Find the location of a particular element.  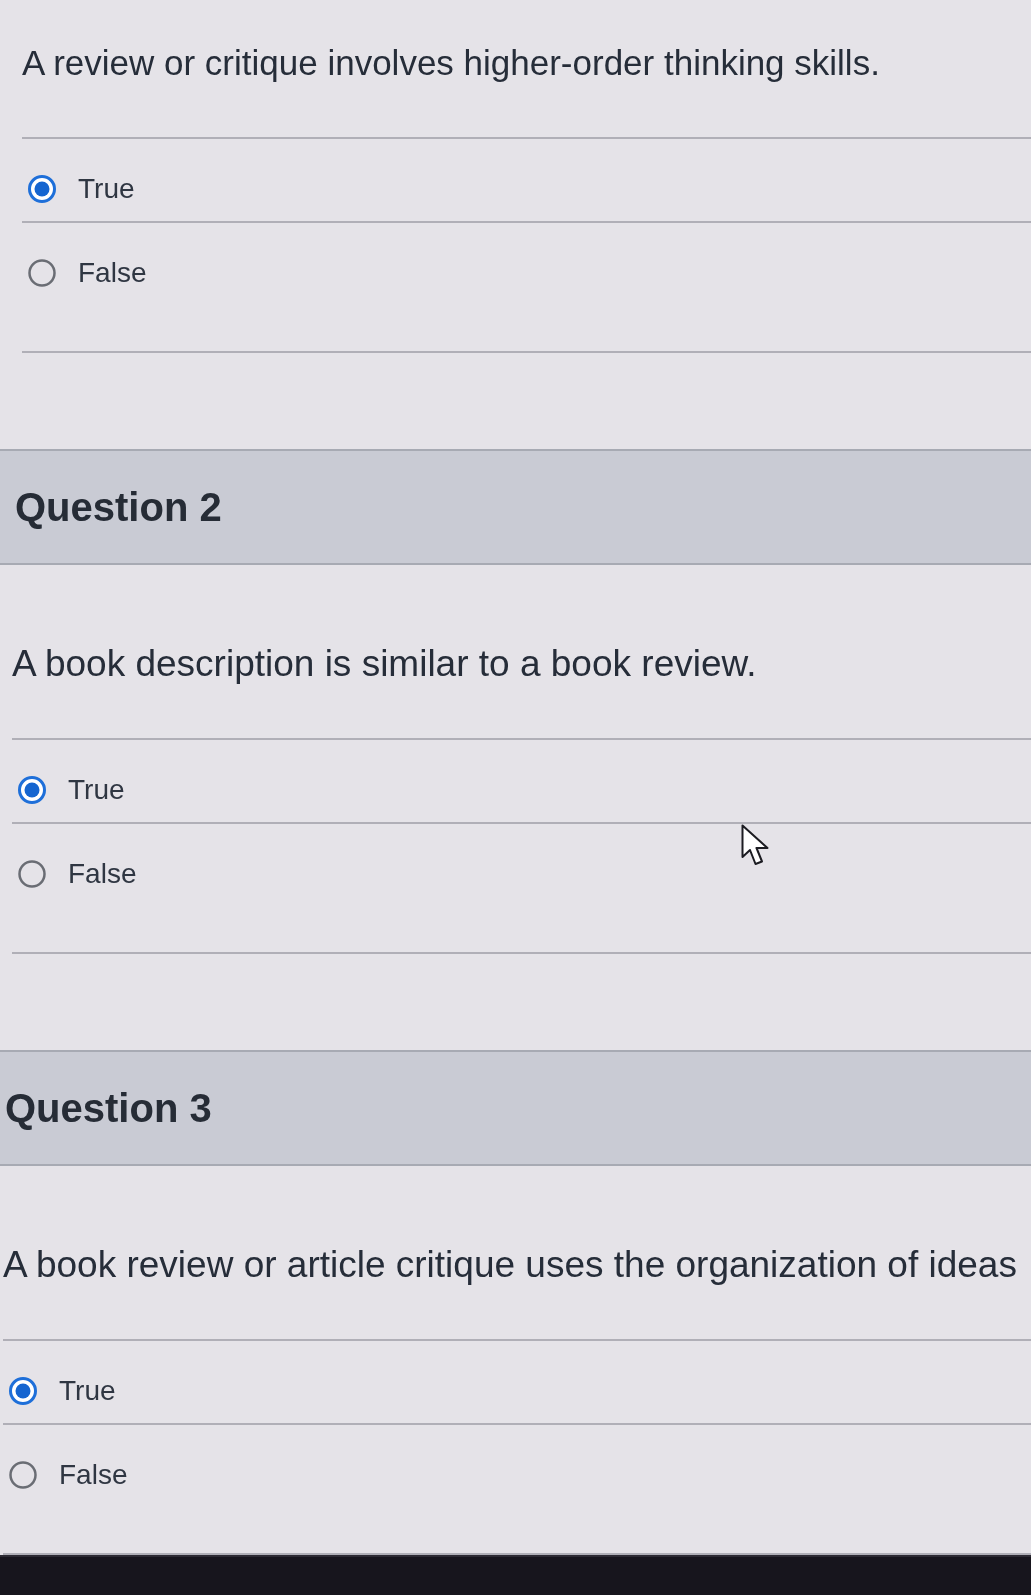

question-text: A book review or article critique uses the organization of ideas is located at coordinates (510, 1265).